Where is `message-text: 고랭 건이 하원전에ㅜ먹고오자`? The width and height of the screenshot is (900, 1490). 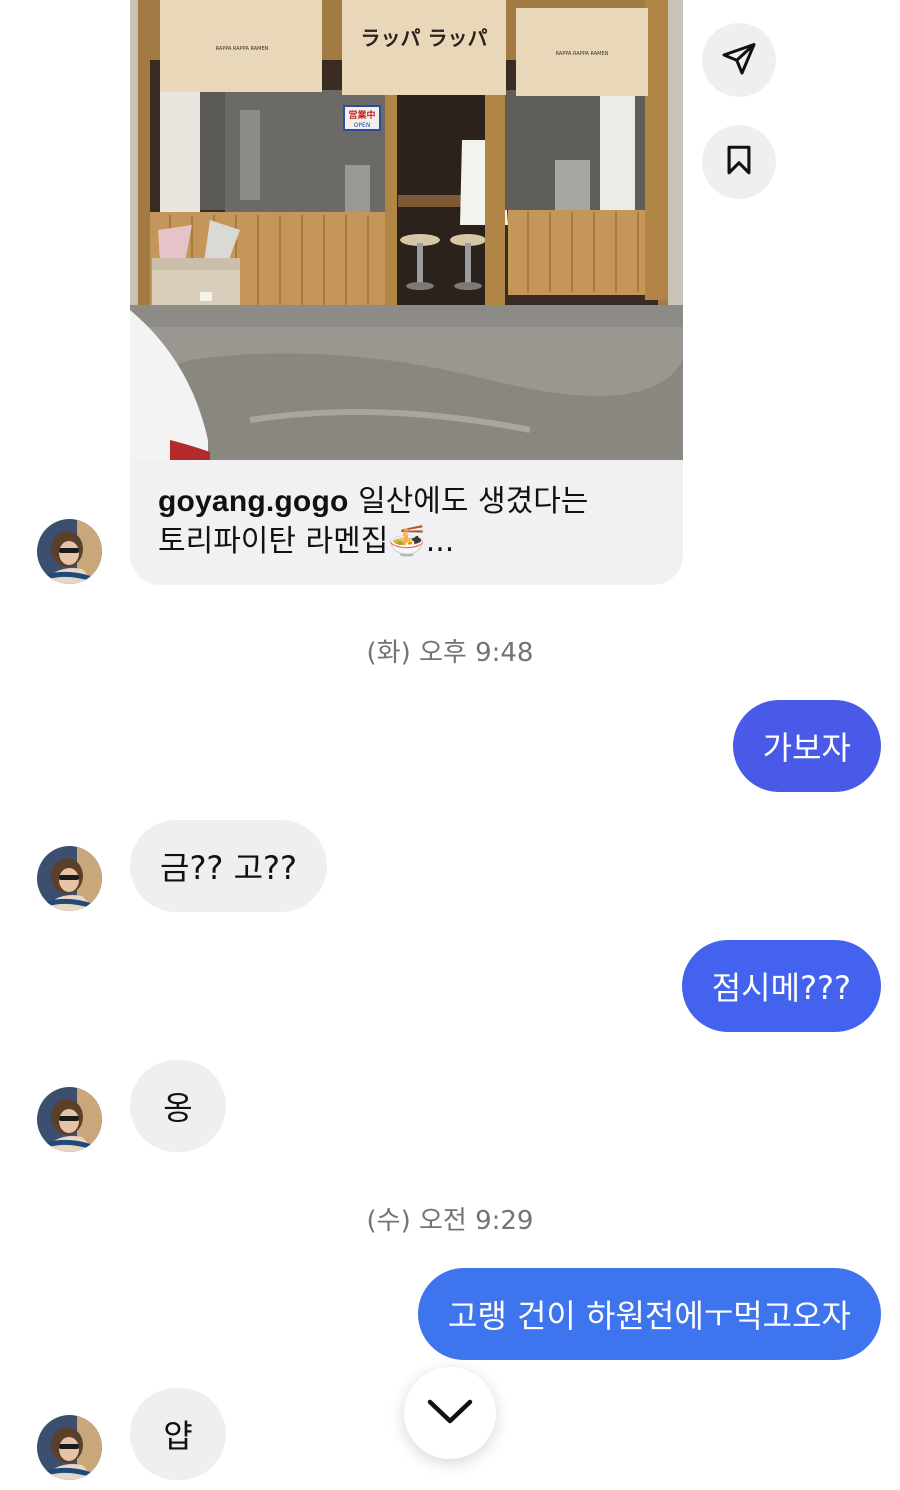
message-text: 고랭 건이 하원전에ㅜ먹고오자 is located at coordinates (649, 1316).